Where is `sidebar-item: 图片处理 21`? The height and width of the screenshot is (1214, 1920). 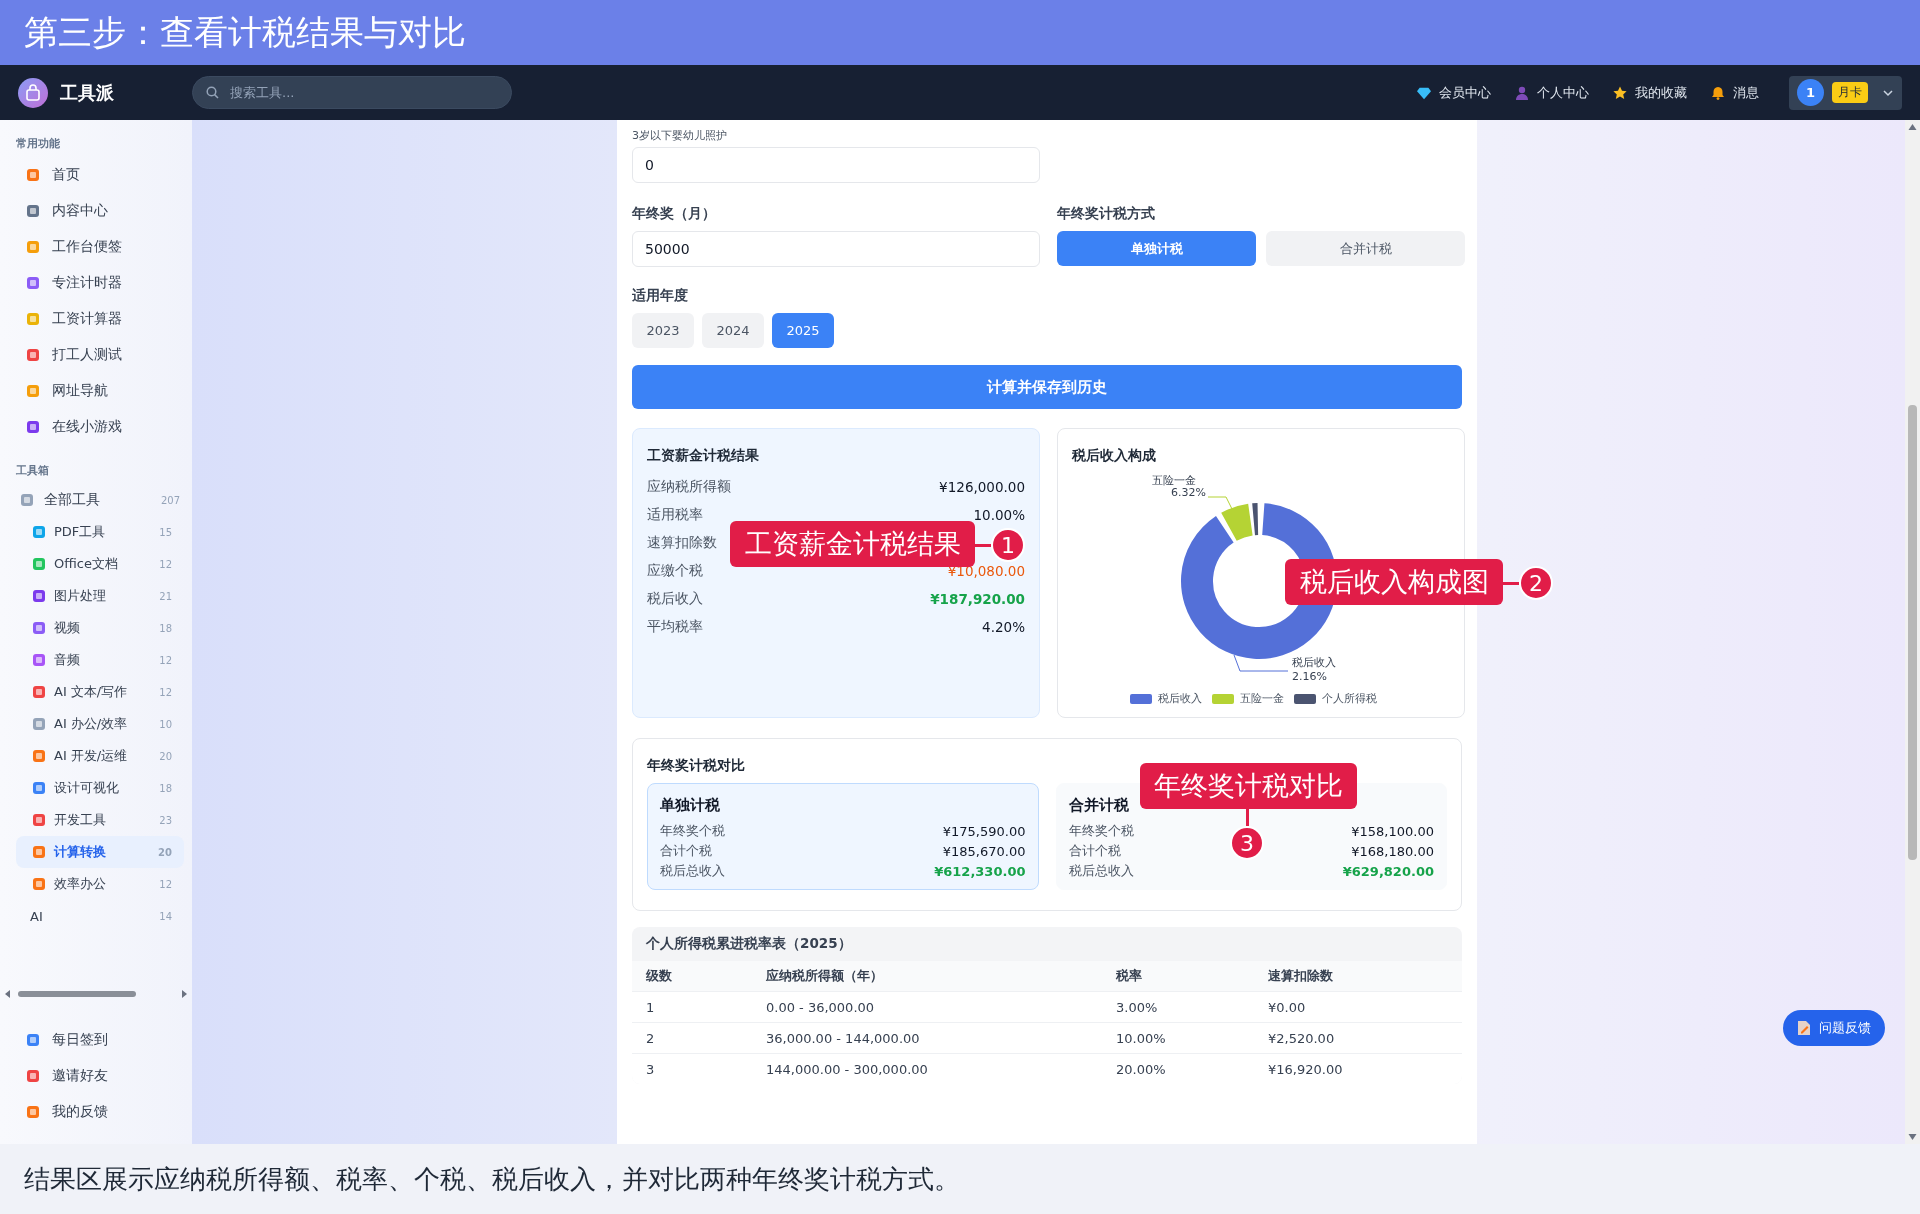 sidebar-item: 图片处理 21 is located at coordinates (100, 596).